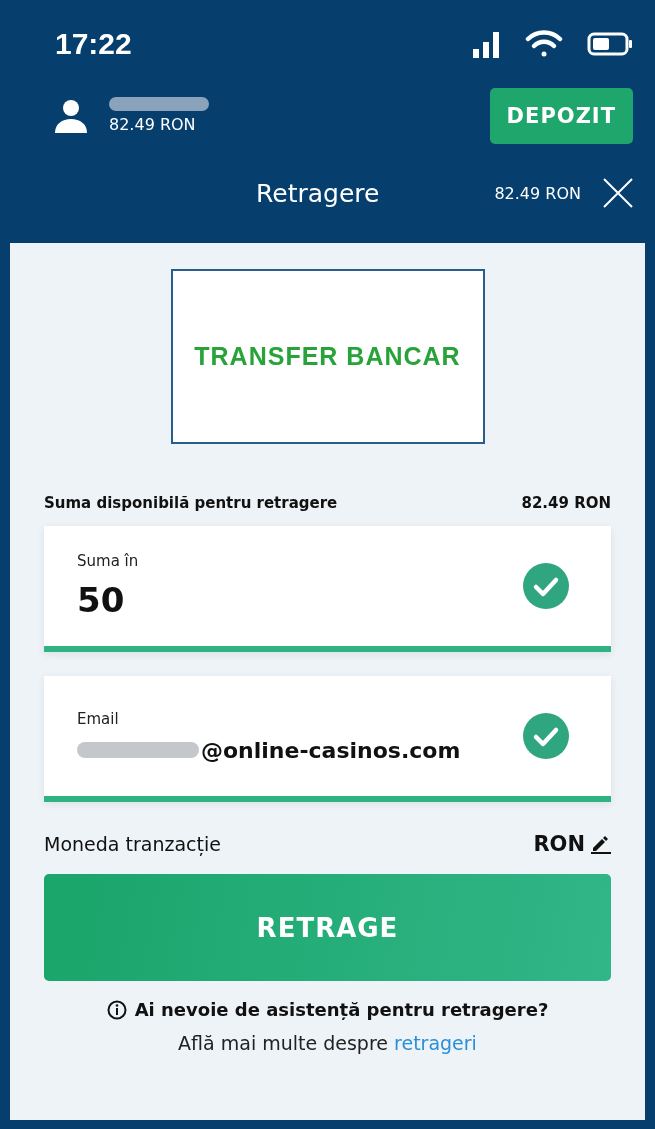  What do you see at coordinates (152, 124) in the screenshot?
I see `account-balance: 82.49 RON` at bounding box center [152, 124].